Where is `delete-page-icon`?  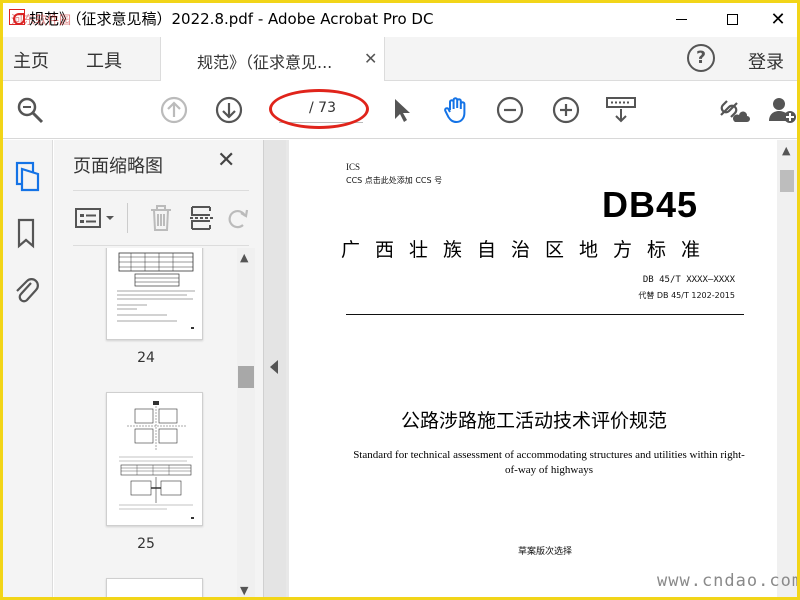
delete-page-icon is located at coordinates (161, 218).